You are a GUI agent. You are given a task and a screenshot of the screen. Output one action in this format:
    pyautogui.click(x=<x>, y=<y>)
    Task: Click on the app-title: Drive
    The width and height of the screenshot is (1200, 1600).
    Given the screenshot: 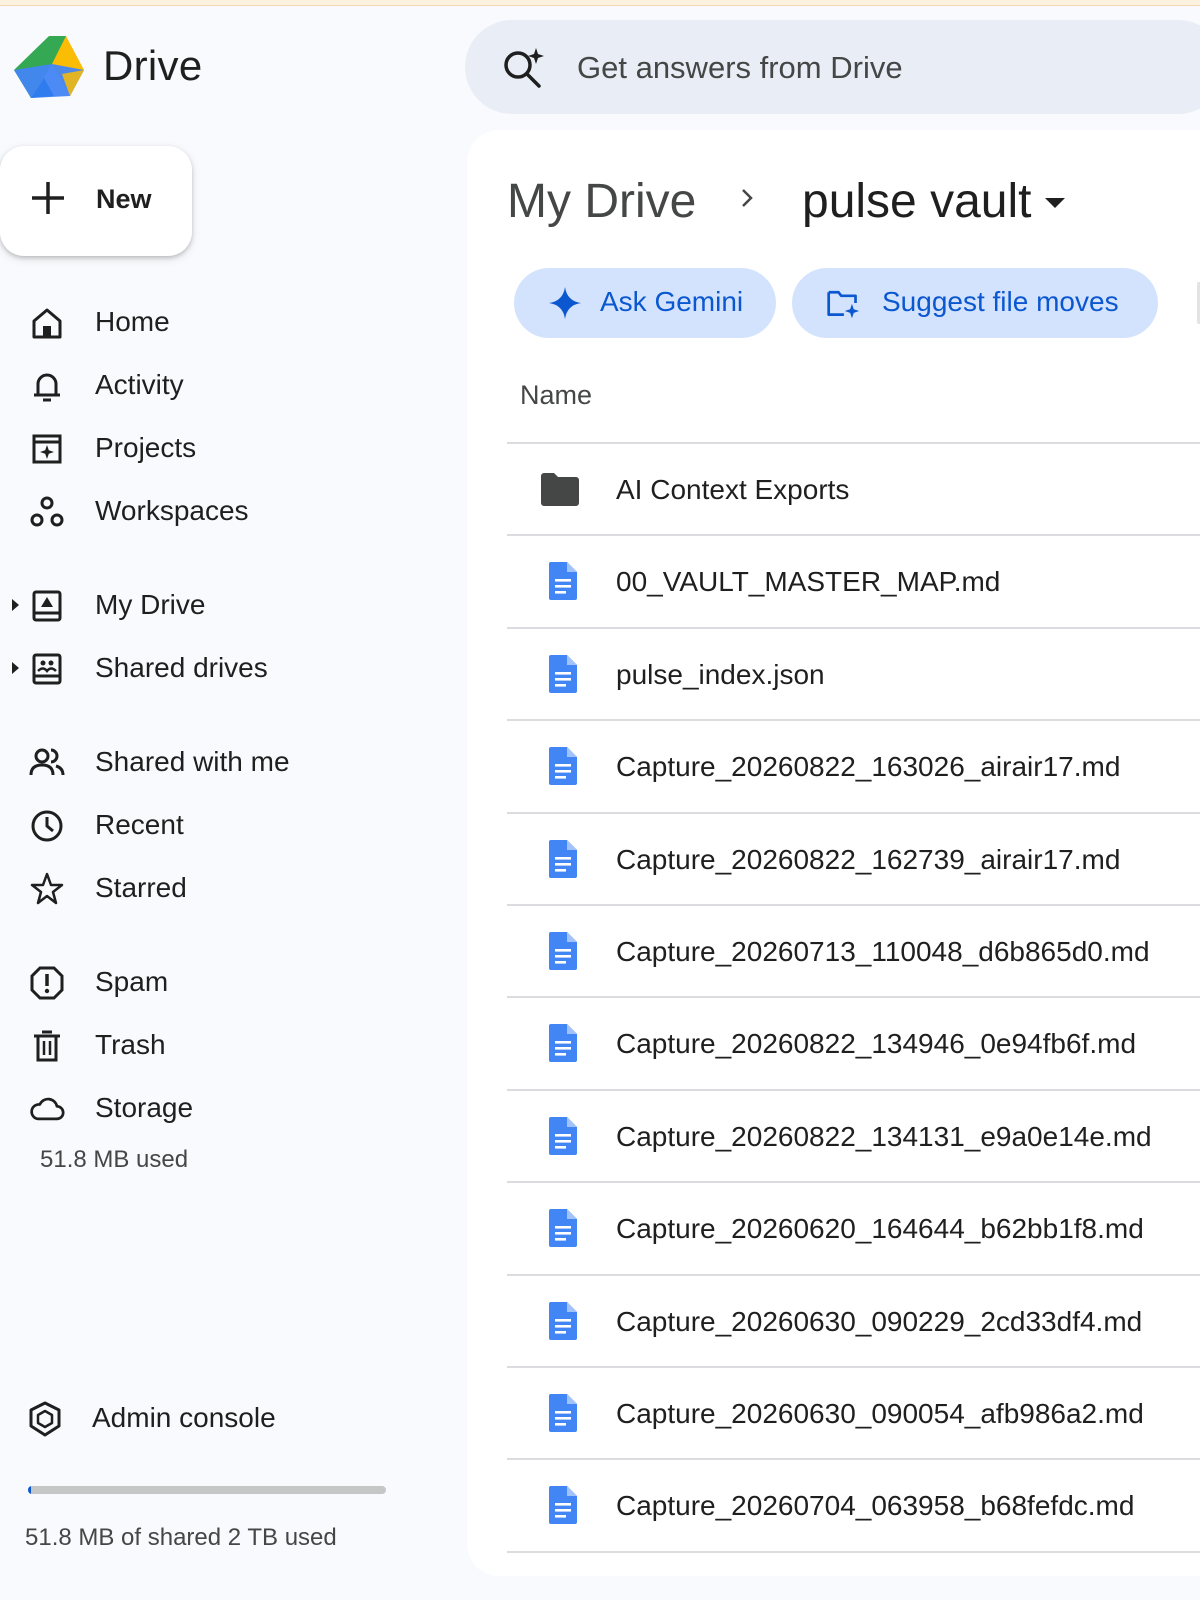 What is the action you would take?
    pyautogui.click(x=153, y=66)
    